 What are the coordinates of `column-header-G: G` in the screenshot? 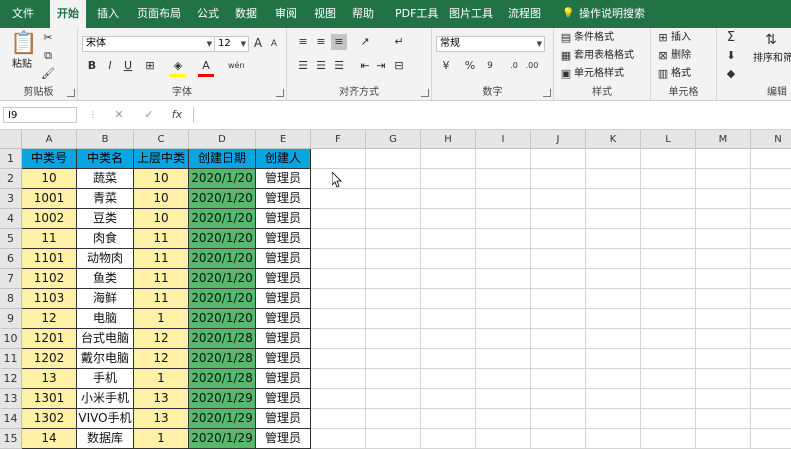 It's located at (393, 139).